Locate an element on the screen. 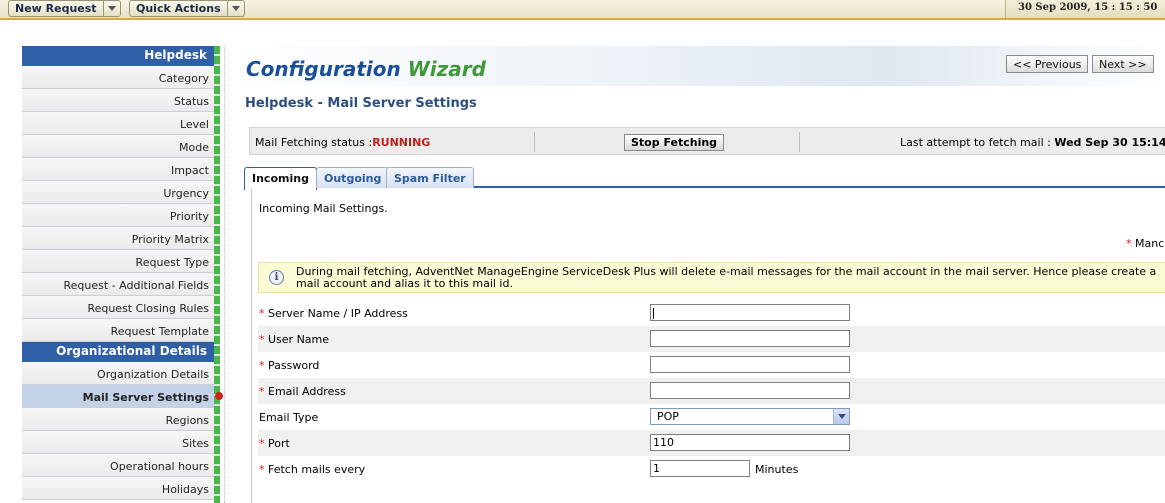 This screenshot has height=503, width=1165. sidebar-item-request-type: Request Type is located at coordinates (118, 261).